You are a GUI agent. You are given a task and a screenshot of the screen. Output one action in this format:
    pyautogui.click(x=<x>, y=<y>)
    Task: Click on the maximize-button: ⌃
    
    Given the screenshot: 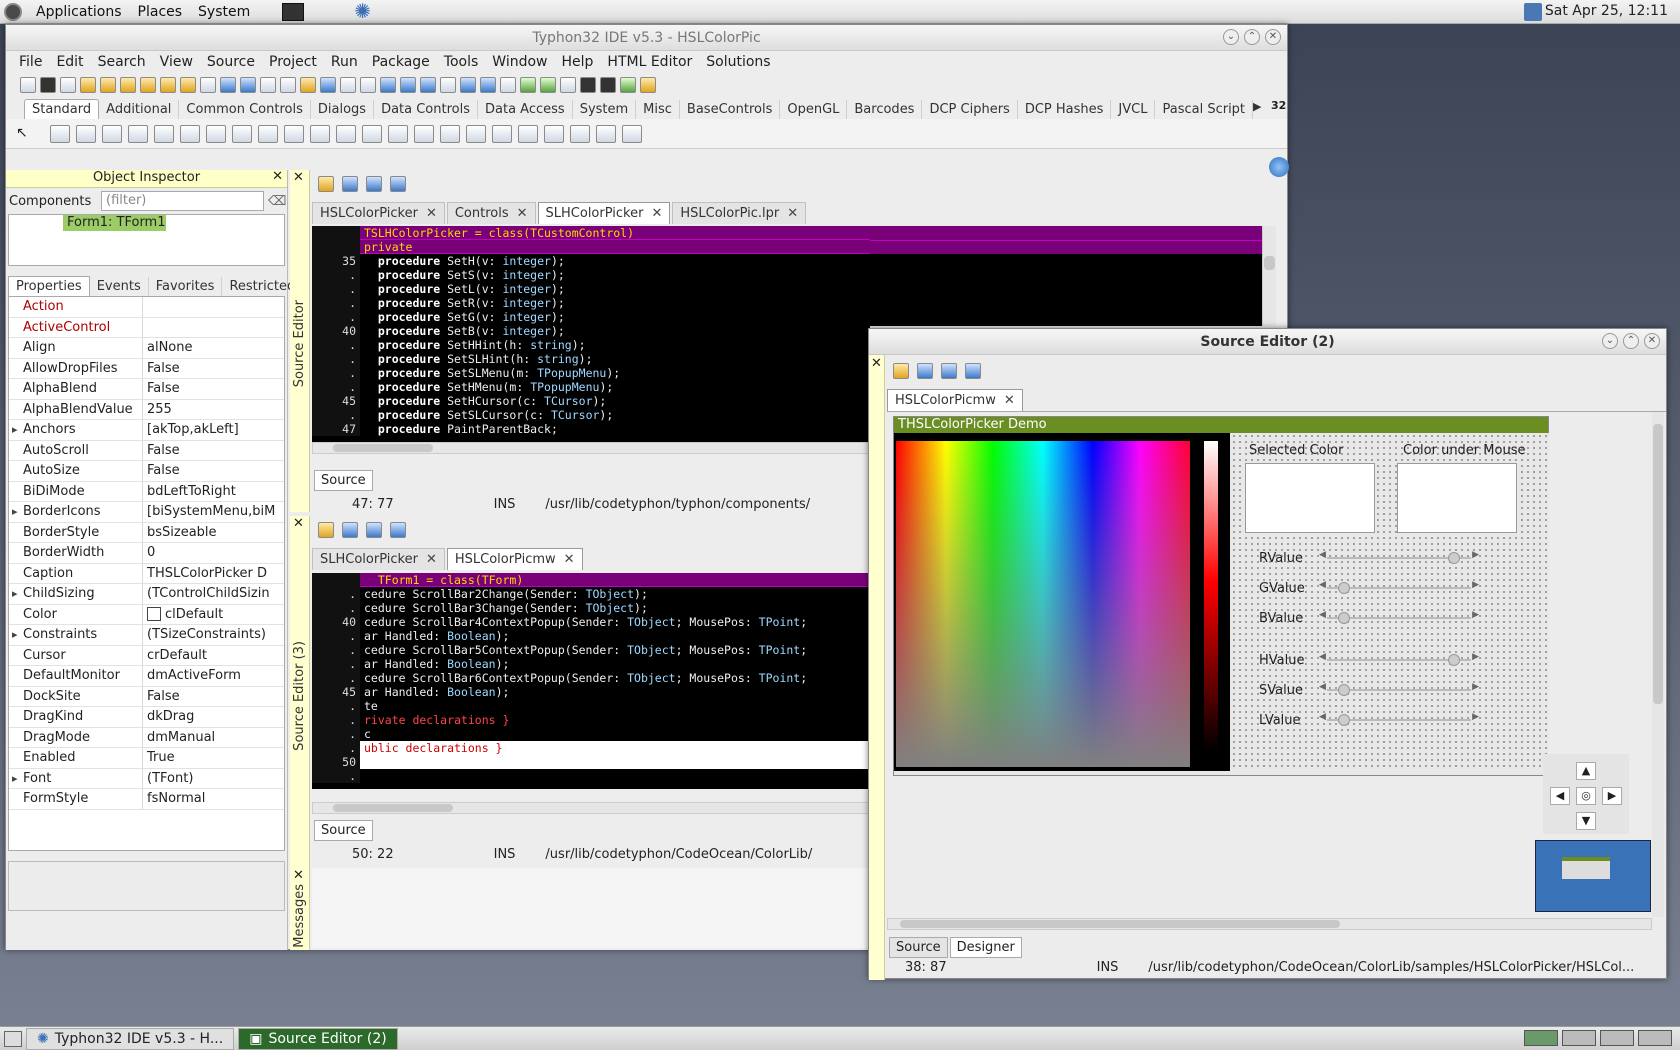 What is the action you would take?
    pyautogui.click(x=1631, y=341)
    